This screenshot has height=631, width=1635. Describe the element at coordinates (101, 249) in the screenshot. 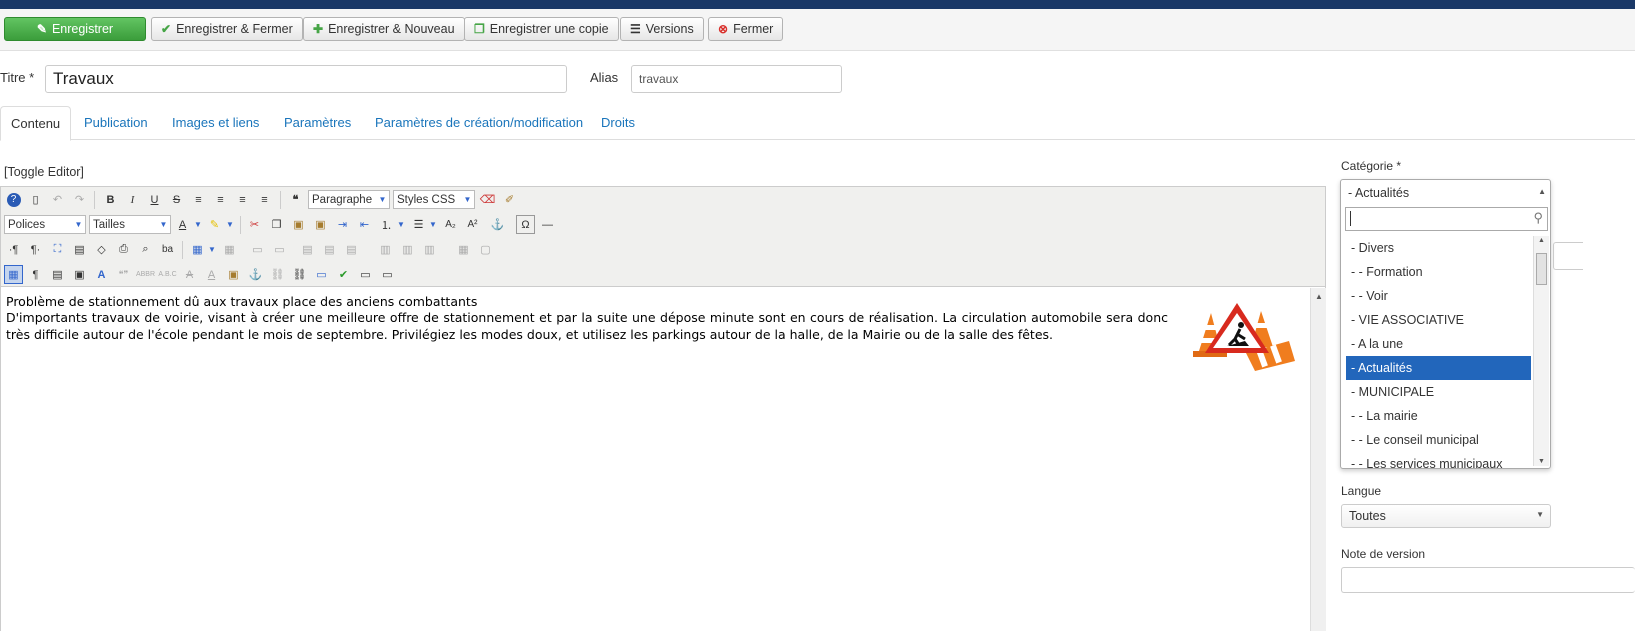

I see `html-source-icon: ◇` at that location.